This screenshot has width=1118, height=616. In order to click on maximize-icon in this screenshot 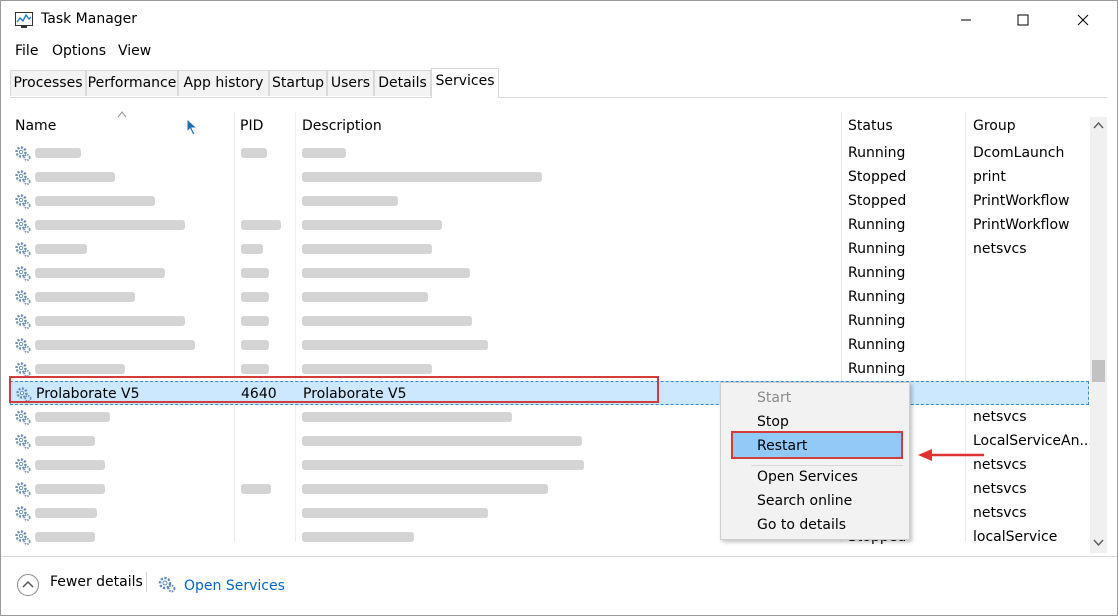, I will do `click(1023, 20)`.